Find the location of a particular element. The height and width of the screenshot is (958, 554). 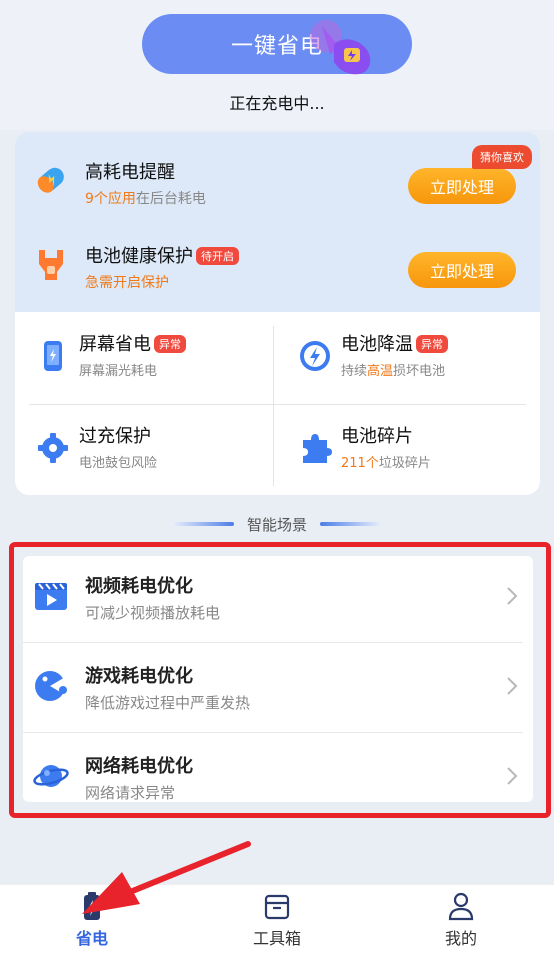

alert-subtitle-rest: 在后台耗电 is located at coordinates (170, 199).